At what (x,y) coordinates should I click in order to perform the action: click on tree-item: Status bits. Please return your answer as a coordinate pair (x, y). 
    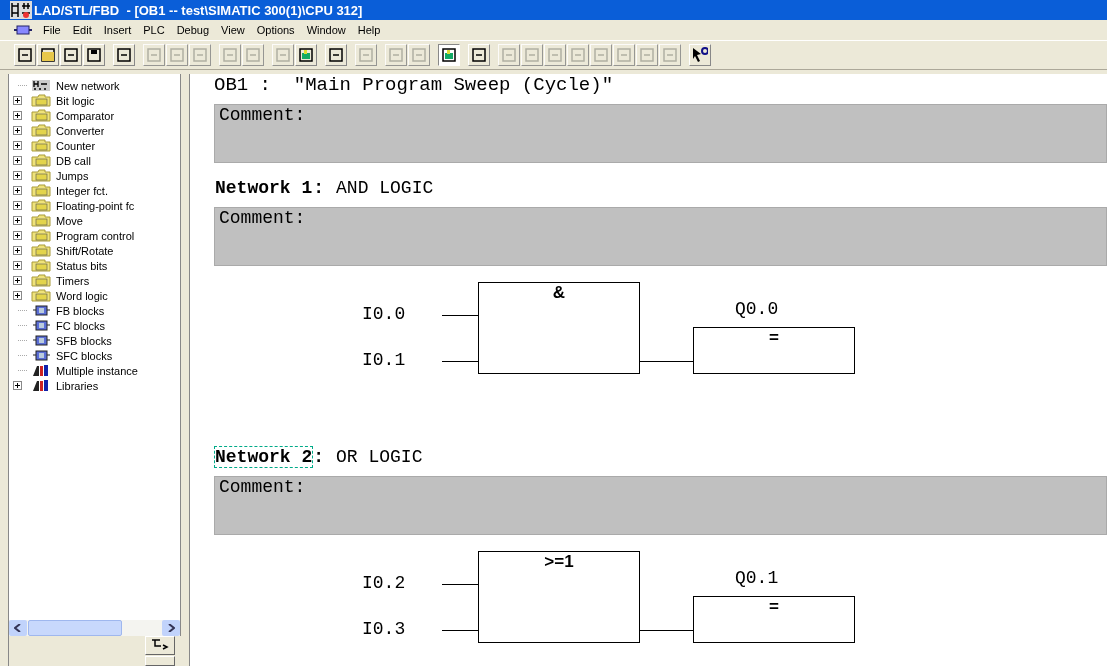
    Looking at the image, I should click on (82, 265).